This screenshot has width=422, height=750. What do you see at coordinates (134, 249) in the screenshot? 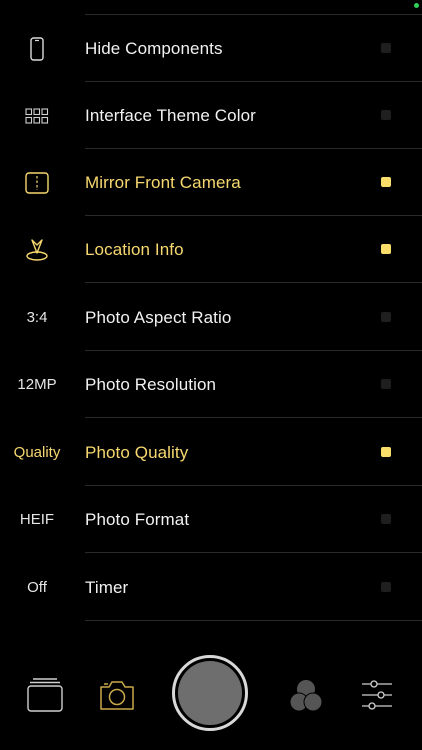
I see `setting-label: Location Info` at bounding box center [134, 249].